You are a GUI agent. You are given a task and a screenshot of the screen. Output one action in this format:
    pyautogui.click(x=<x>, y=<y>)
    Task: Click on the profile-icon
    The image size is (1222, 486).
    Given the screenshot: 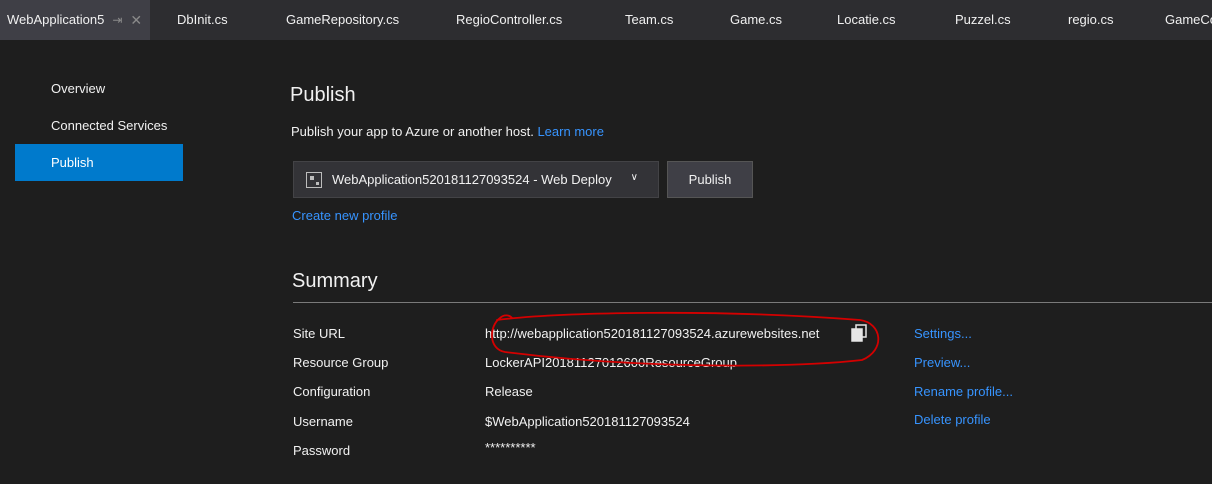 What is the action you would take?
    pyautogui.click(x=314, y=179)
    